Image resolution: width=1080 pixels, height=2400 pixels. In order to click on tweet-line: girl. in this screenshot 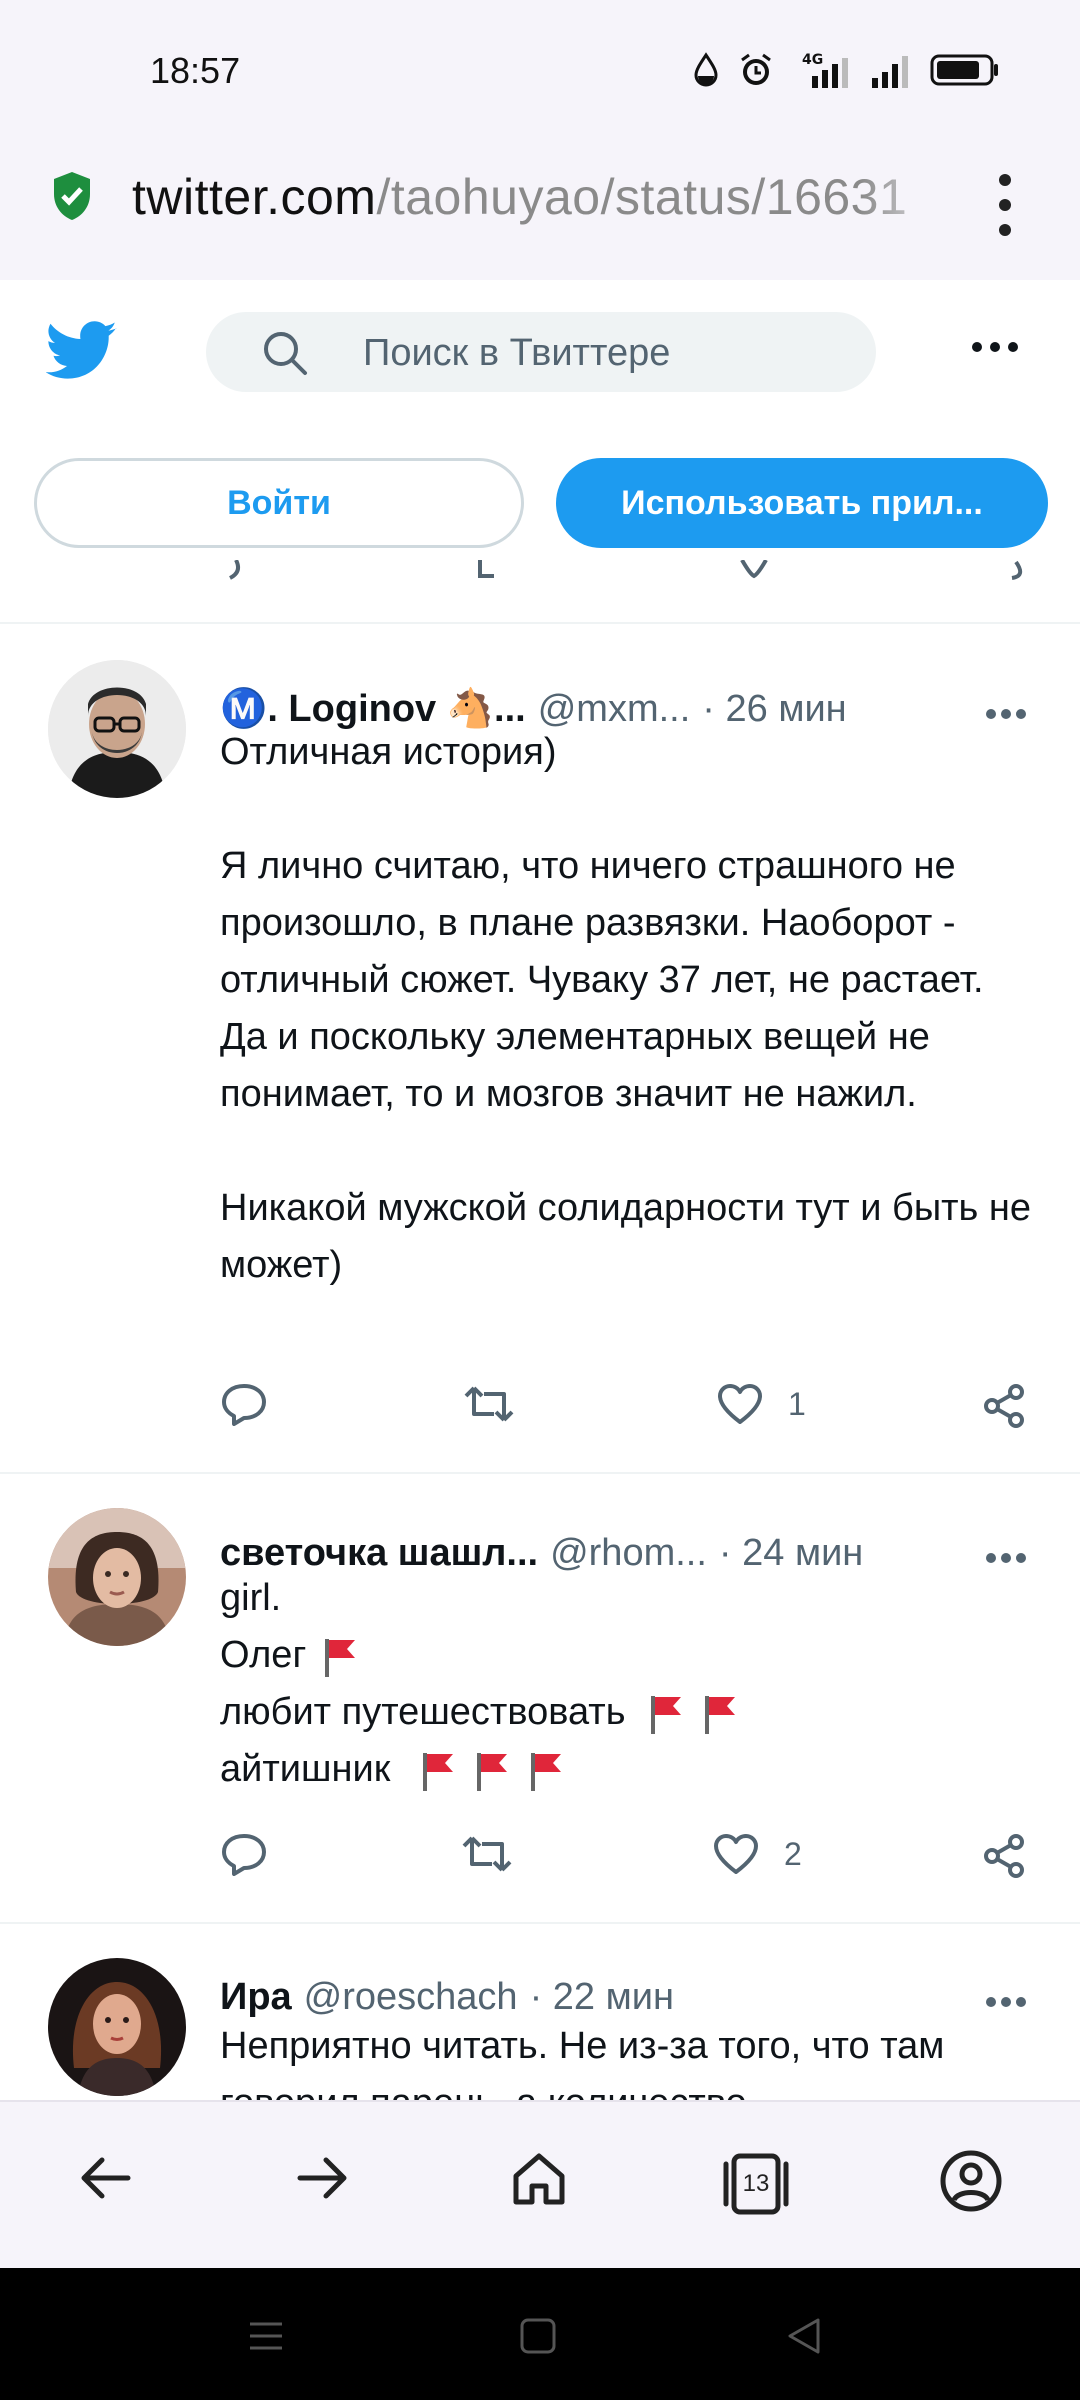, I will do `click(251, 1598)`.